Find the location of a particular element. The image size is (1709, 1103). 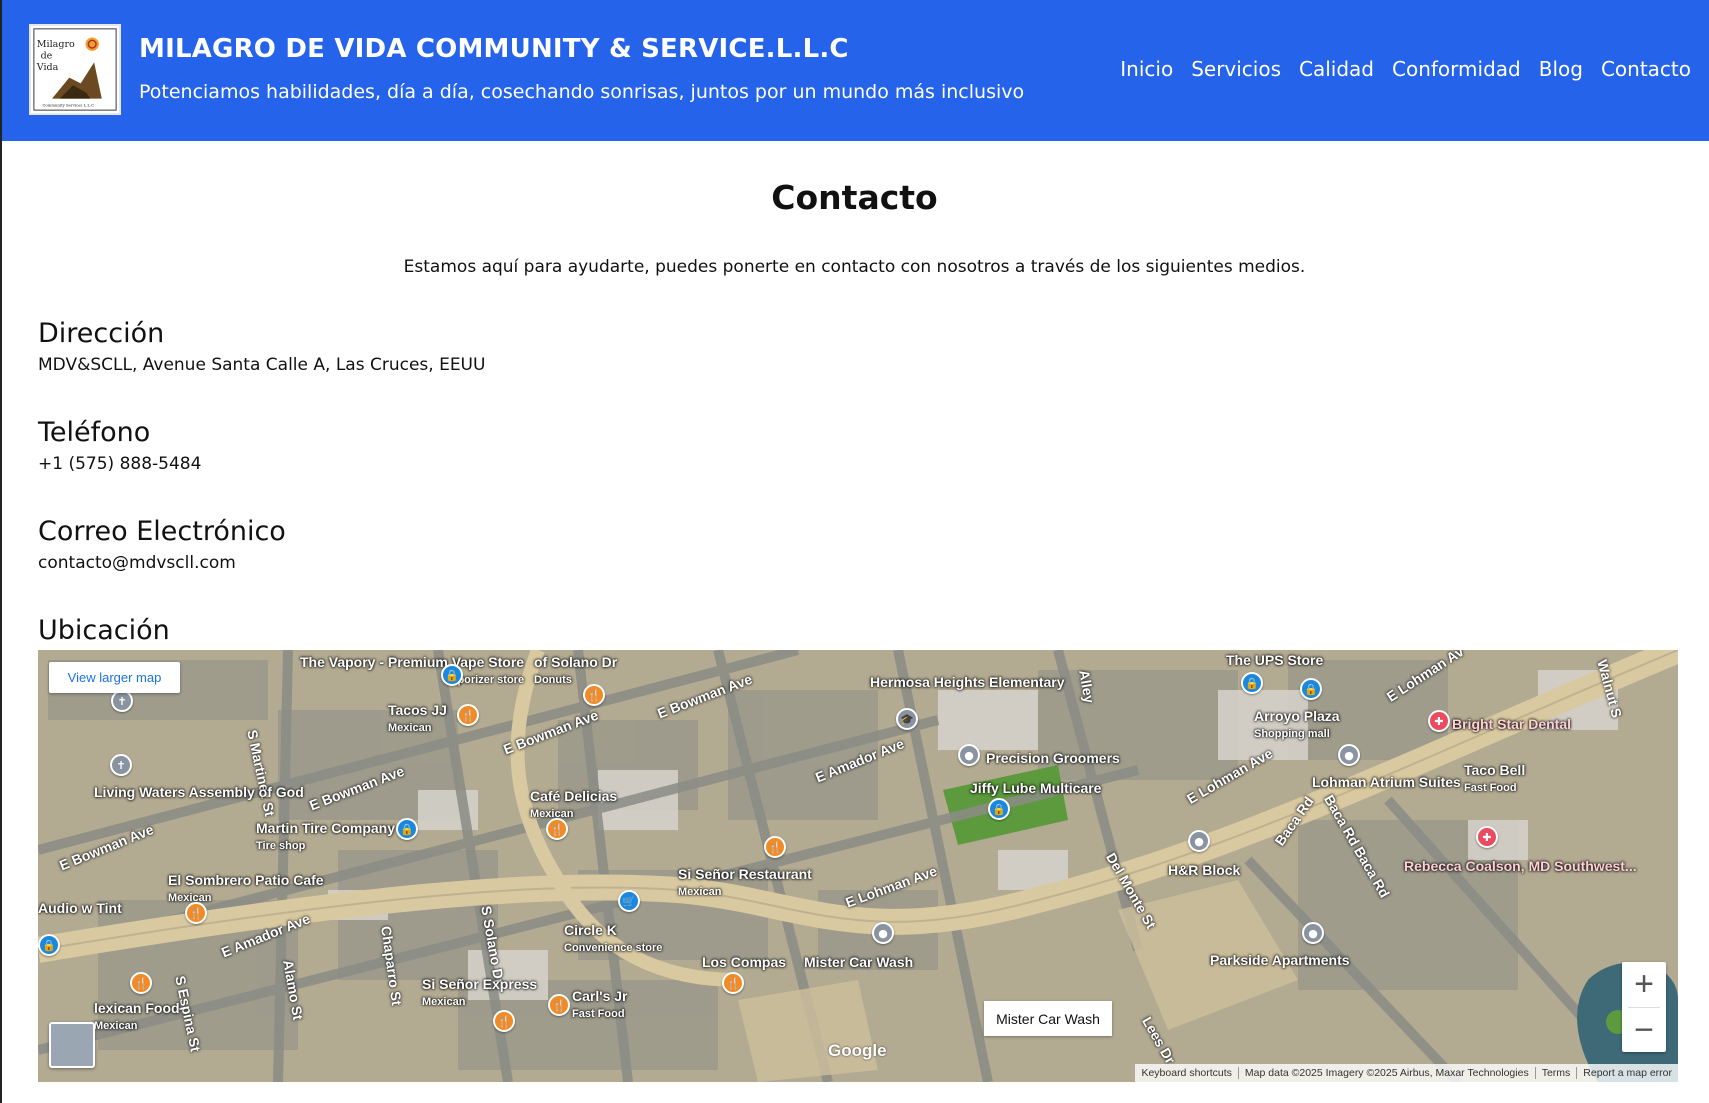

place-label: The UPS Store is located at coordinates (1274, 660).